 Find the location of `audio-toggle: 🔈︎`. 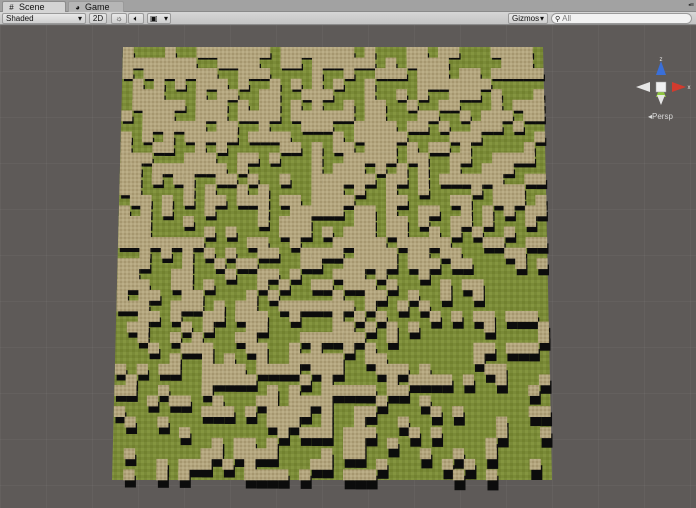

audio-toggle: 🔈︎ is located at coordinates (136, 18).